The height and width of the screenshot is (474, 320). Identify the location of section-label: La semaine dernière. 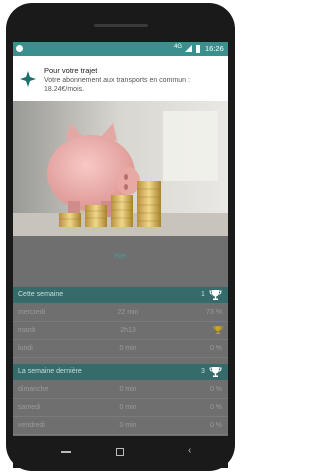
(50, 371).